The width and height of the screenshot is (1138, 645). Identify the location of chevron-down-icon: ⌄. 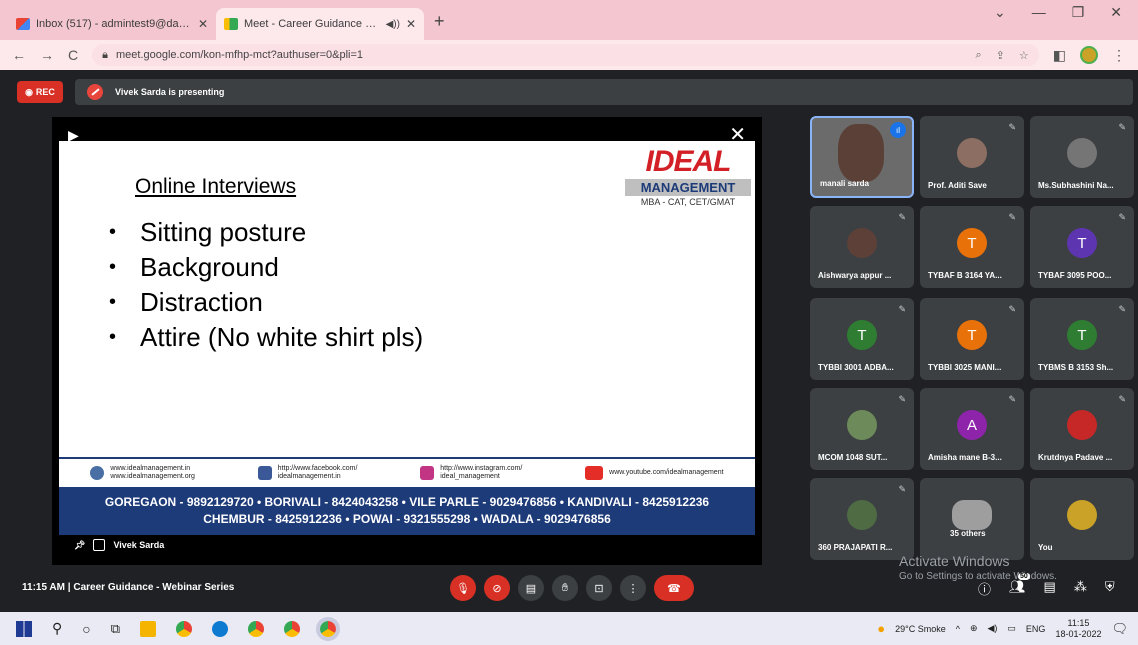
(1000, 12).